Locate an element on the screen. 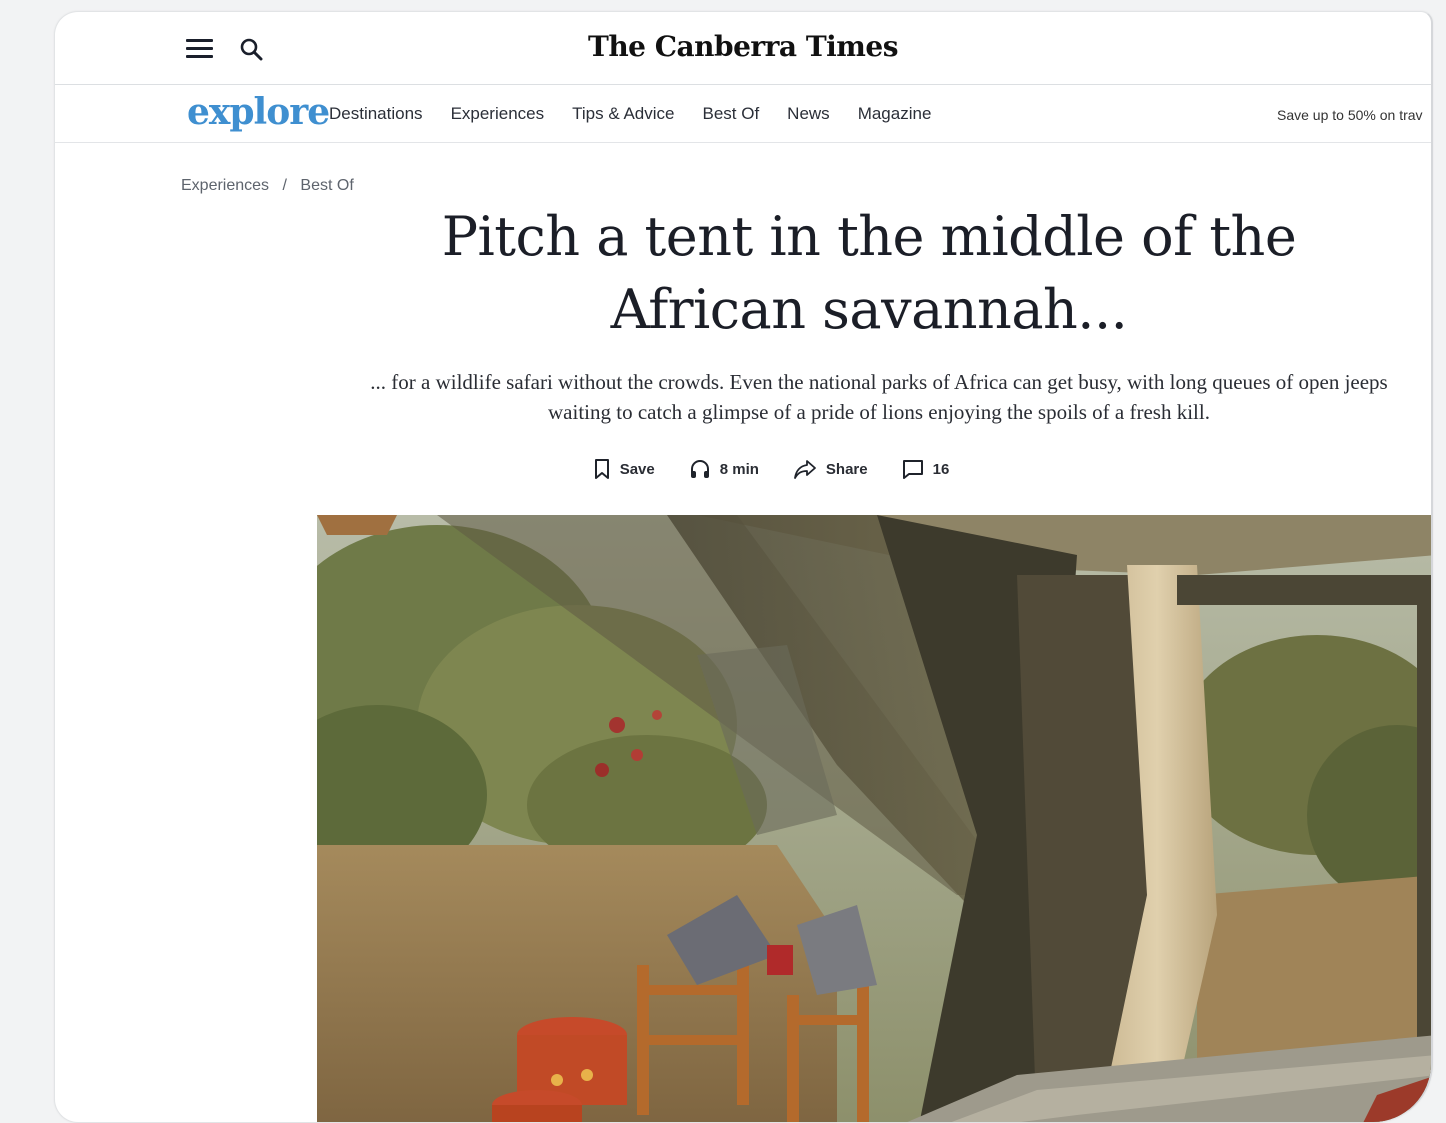 The image size is (1446, 1123). breadcrumb-best-of: Best Of is located at coordinates (326, 185).